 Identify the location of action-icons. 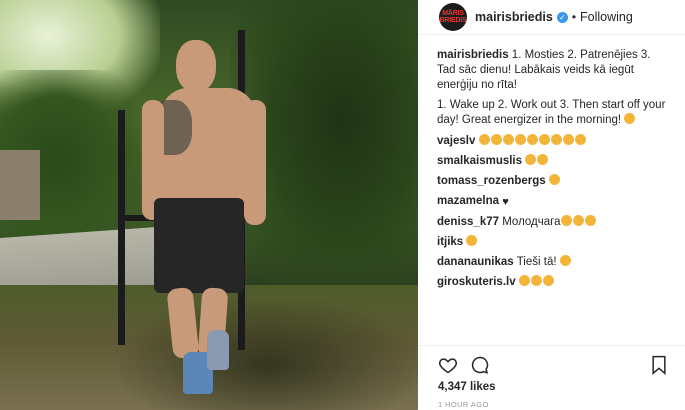
(553, 367).